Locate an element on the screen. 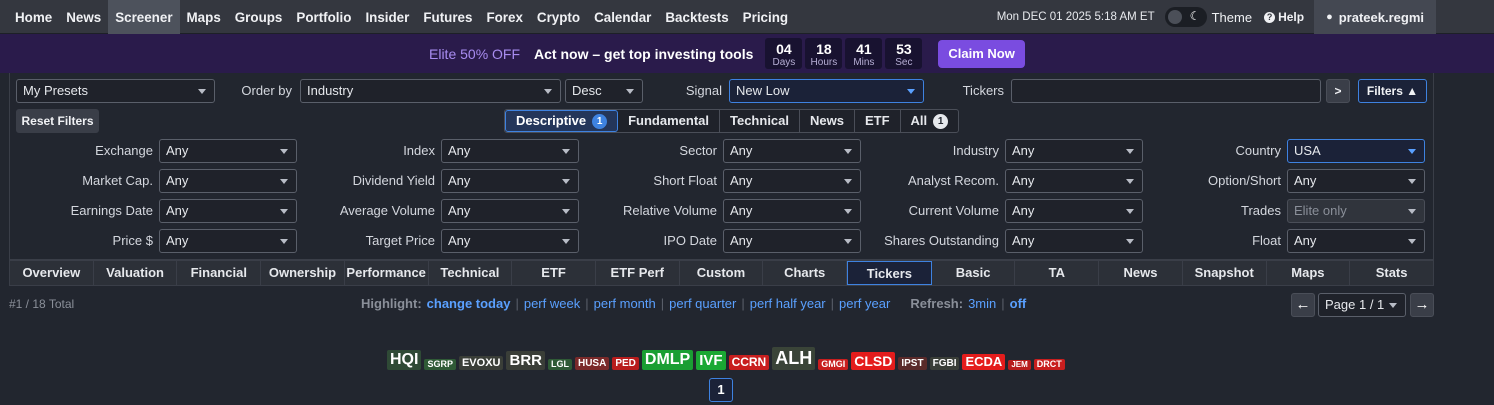  filter-tab-technical: Technical is located at coordinates (760, 121).